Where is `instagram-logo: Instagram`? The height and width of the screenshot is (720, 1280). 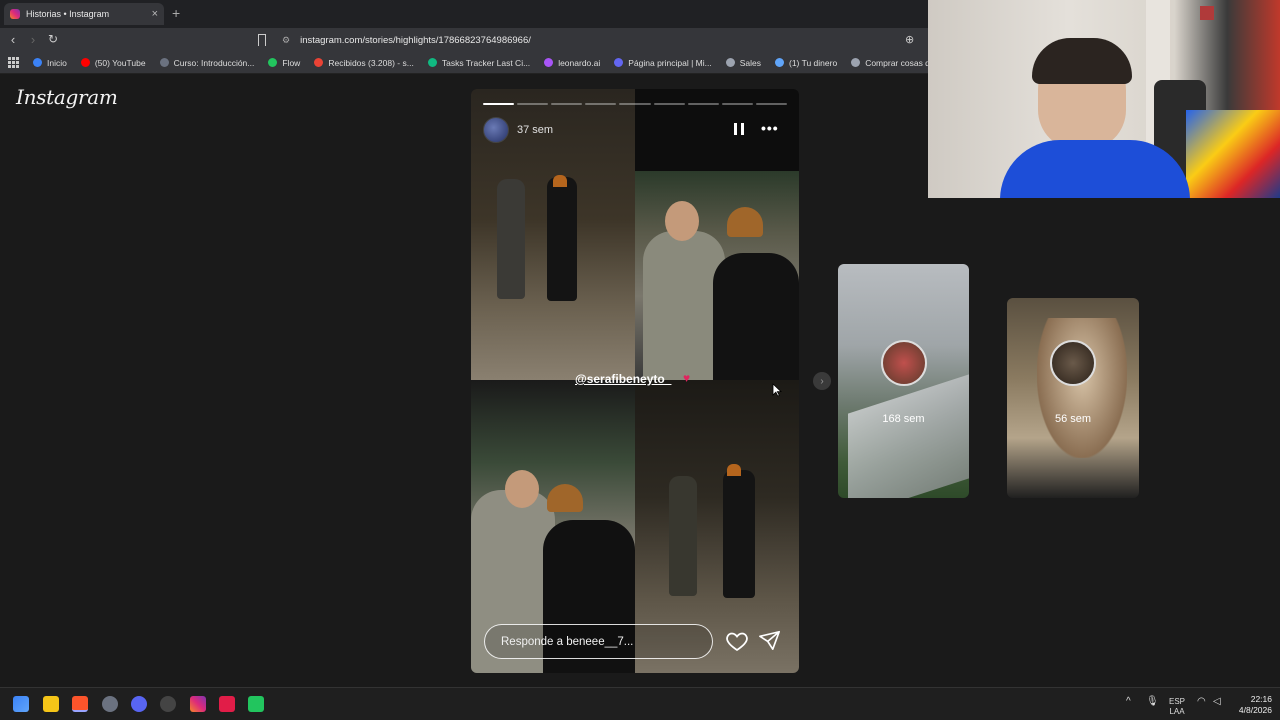 instagram-logo: Instagram is located at coordinates (67, 97).